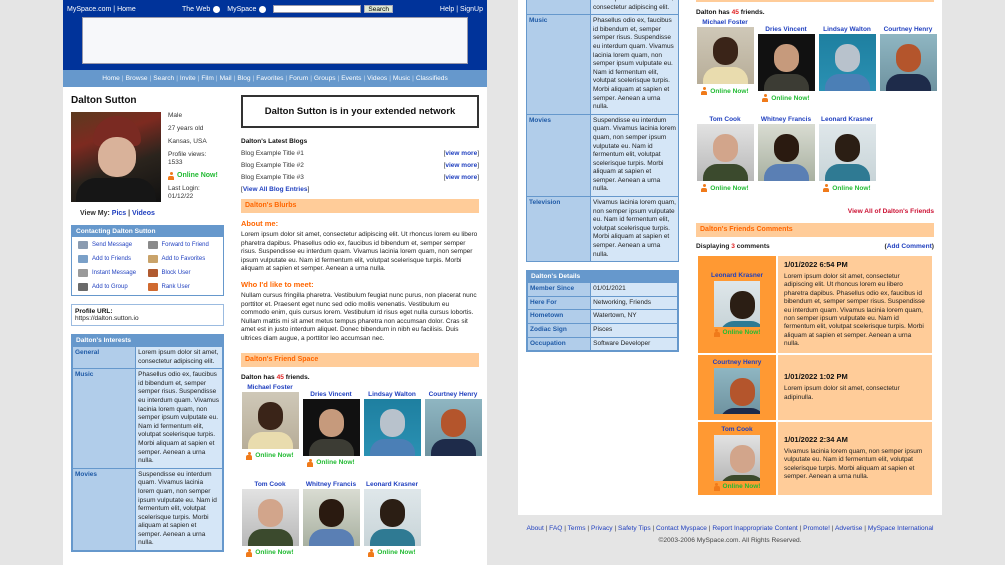 The height and width of the screenshot is (565, 1005). Describe the element at coordinates (681, 528) in the screenshot. I see `footer-link-contact-myspace: Contact Myspace` at that location.